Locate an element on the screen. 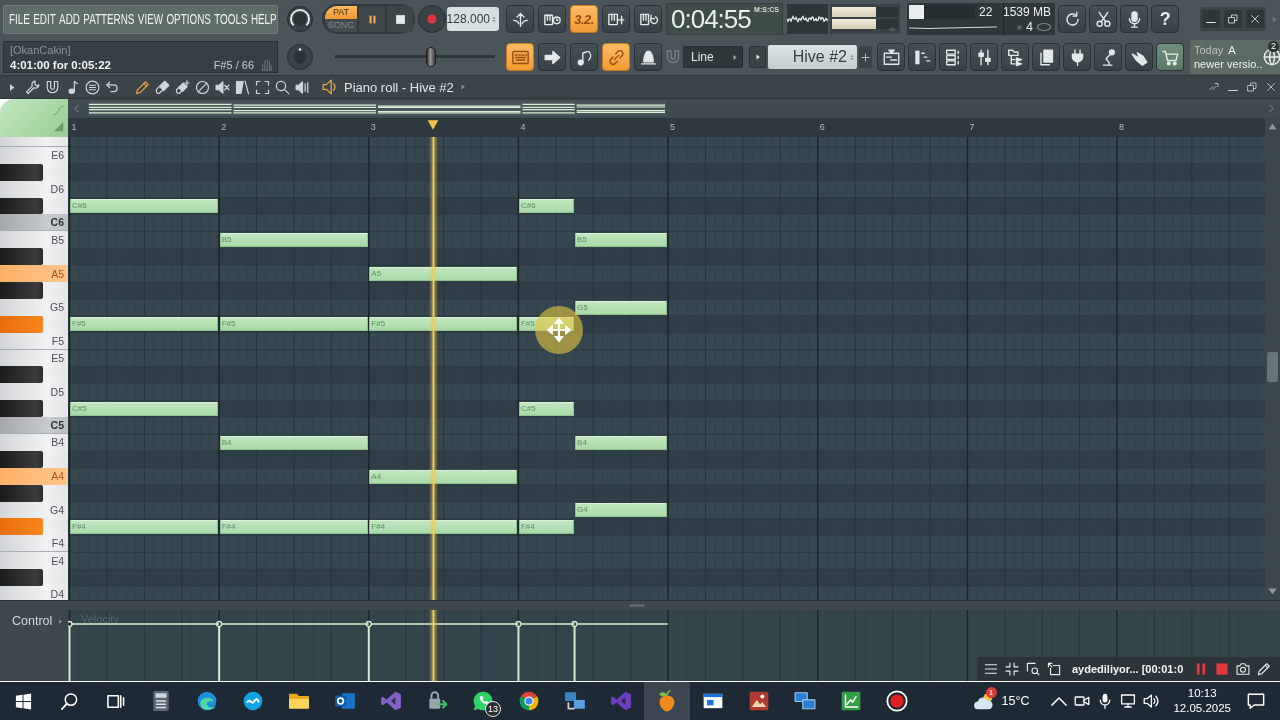 The image size is (1280, 720). region-icon is located at coordinates (1054, 669).